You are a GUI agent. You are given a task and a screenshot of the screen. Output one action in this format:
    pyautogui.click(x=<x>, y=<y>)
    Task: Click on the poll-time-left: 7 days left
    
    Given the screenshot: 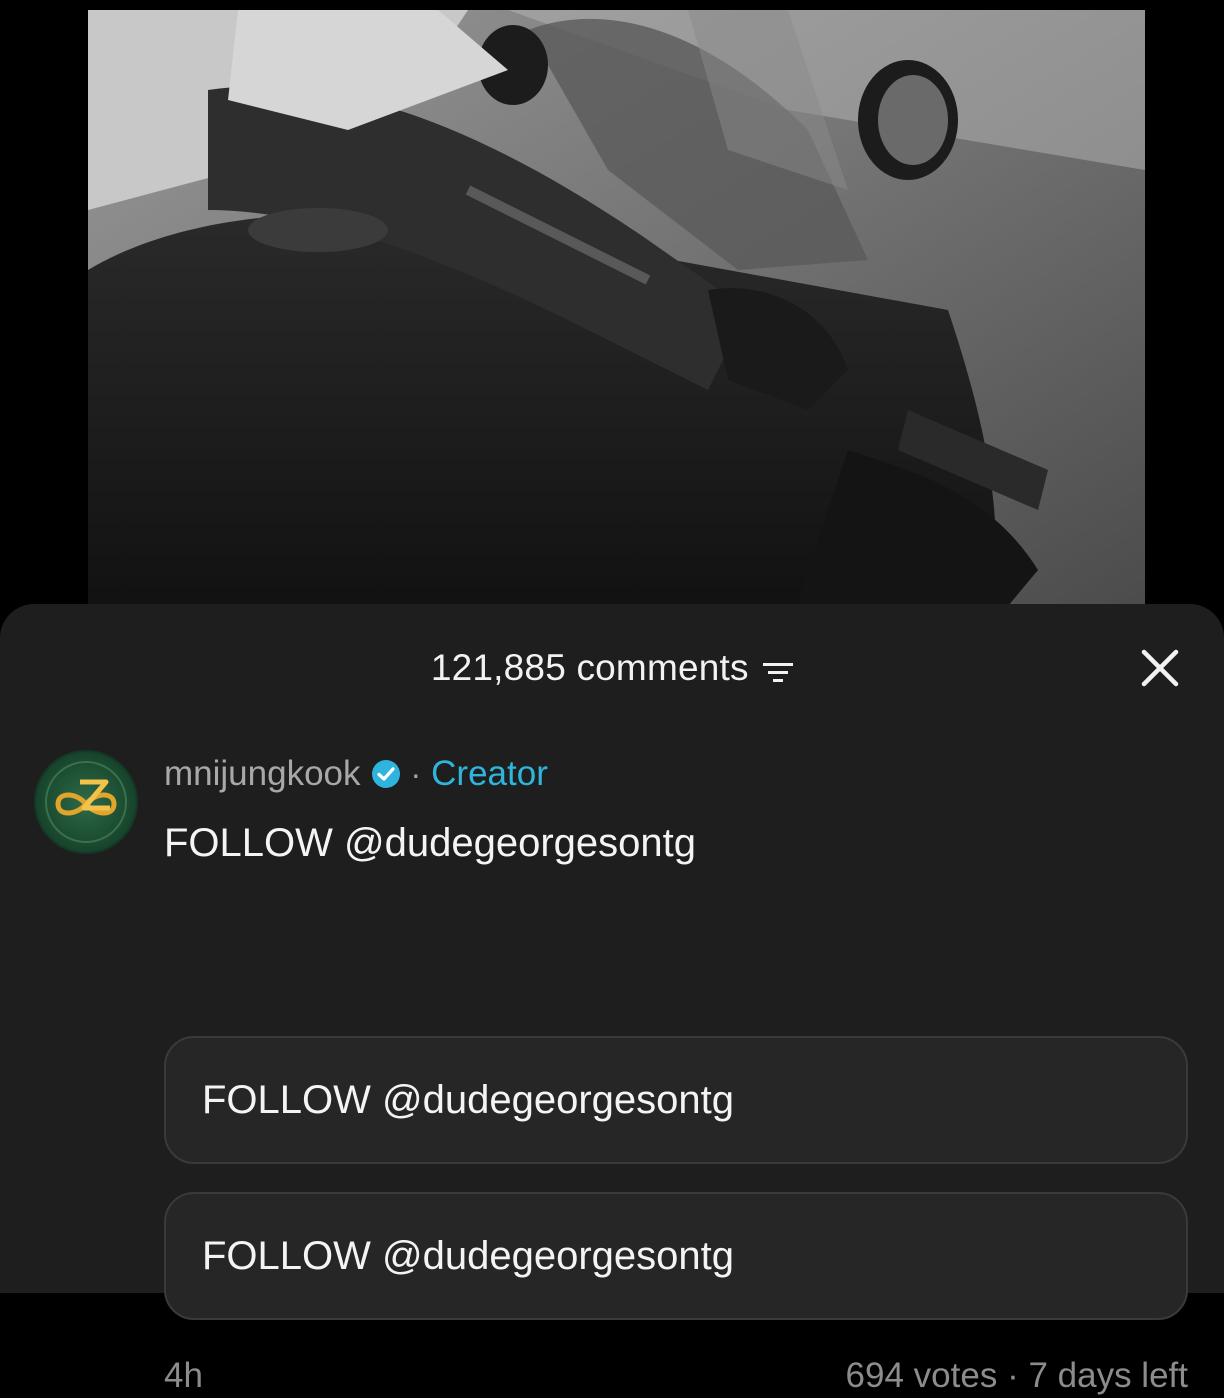 What is the action you would take?
    pyautogui.click(x=1108, y=1375)
    